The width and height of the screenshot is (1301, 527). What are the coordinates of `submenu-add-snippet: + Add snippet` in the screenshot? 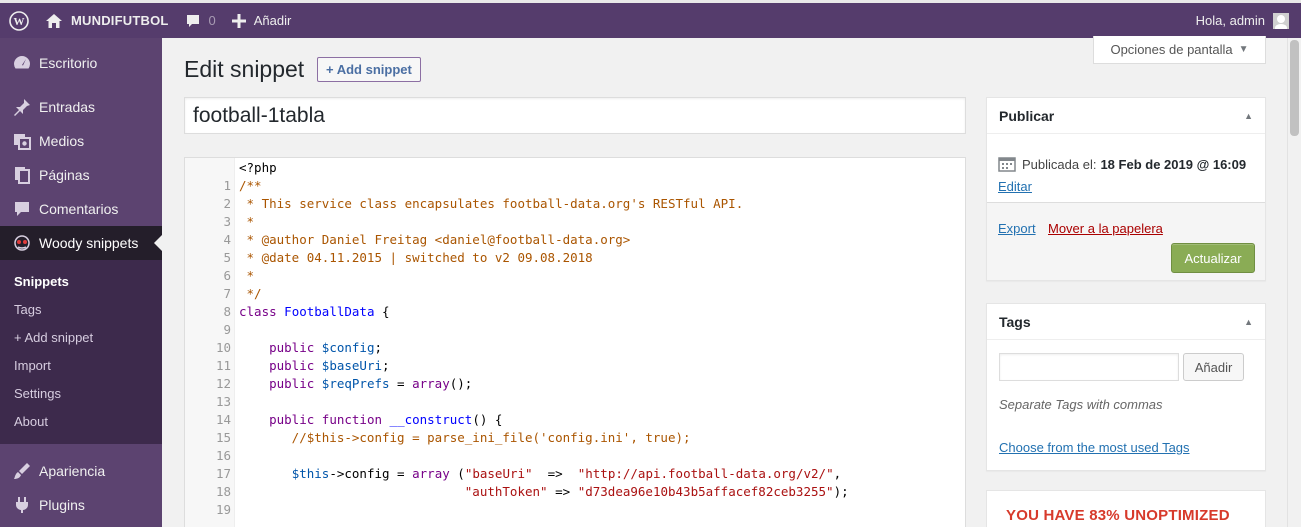 It's located at (81, 338).